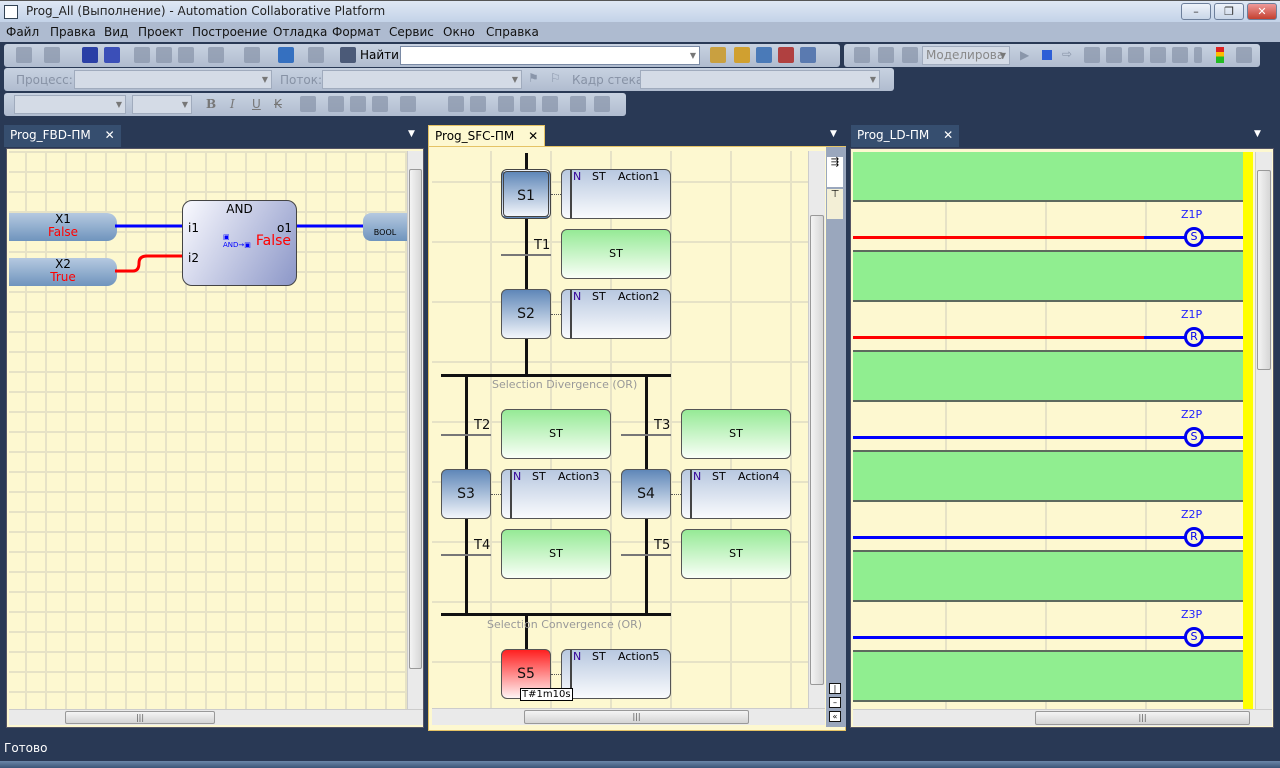 The image size is (1280, 768). Describe the element at coordinates (862, 55) in the screenshot. I see `build-icon` at that location.